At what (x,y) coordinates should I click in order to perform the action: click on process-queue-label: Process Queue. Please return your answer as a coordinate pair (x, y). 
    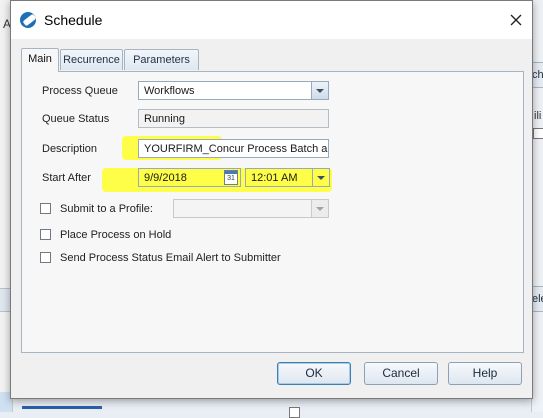
    Looking at the image, I should click on (80, 91).